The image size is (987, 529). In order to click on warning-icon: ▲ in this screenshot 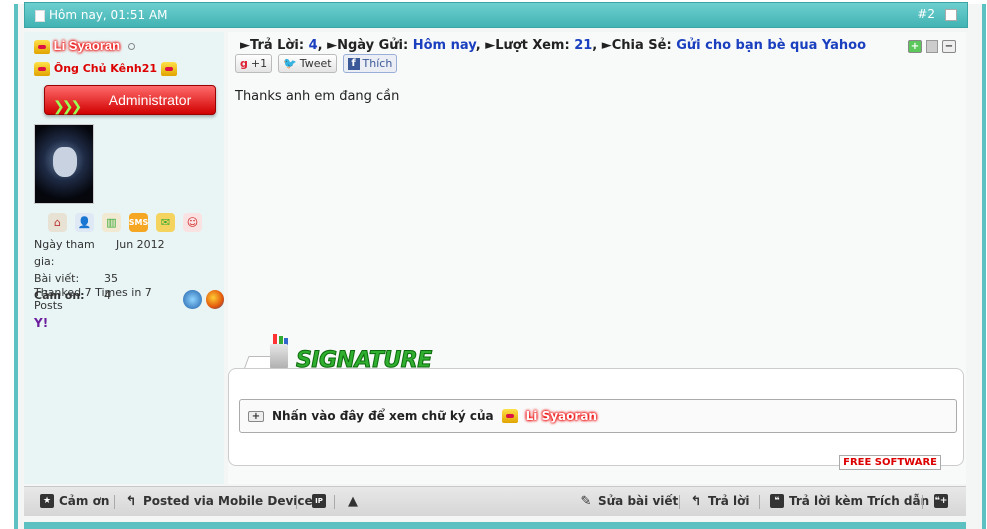, I will do `click(353, 501)`.